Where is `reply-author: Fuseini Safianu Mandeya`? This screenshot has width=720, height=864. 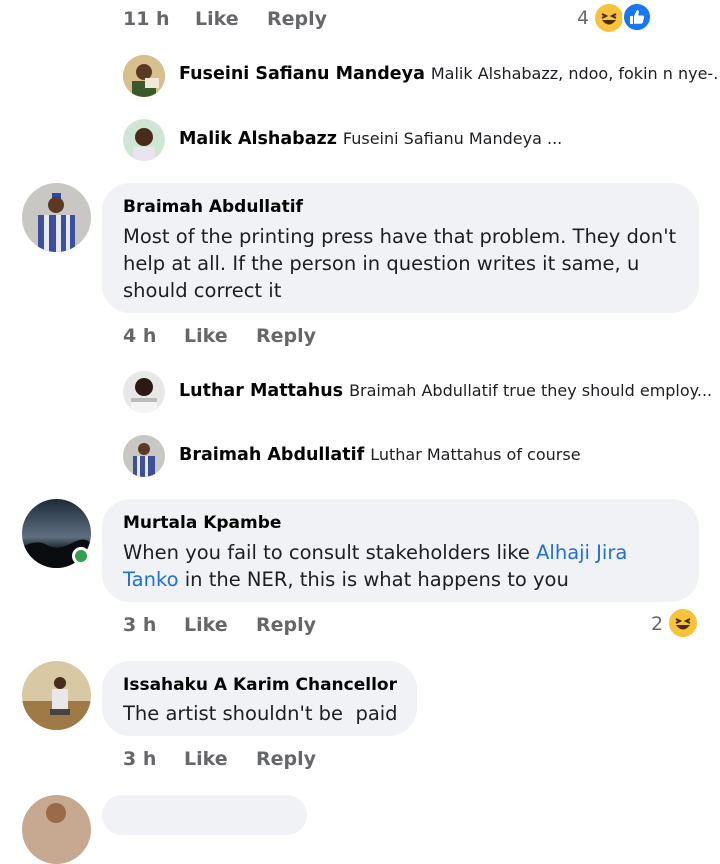 reply-author: Fuseini Safianu Mandeya is located at coordinates (302, 74).